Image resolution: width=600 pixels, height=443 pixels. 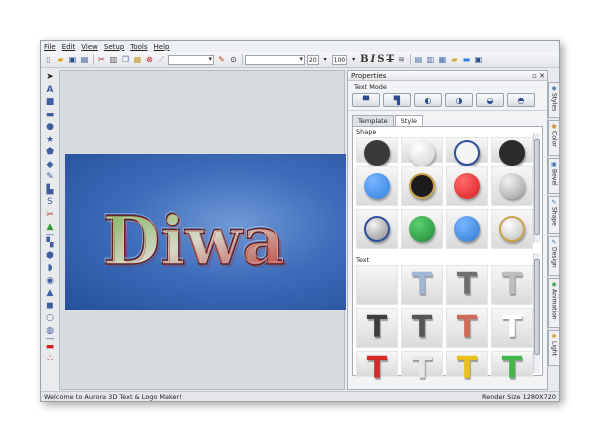 I want to click on text-scrollbar, so click(x=536, y=313).